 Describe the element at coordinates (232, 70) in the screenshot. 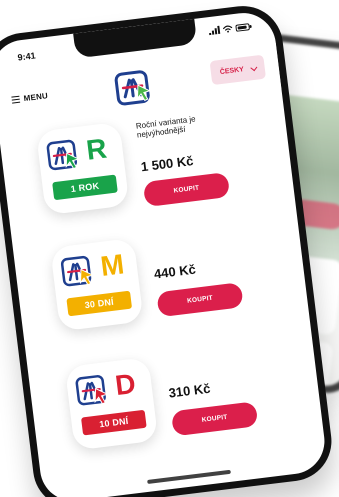

I see `language-label: ČESKY` at that location.